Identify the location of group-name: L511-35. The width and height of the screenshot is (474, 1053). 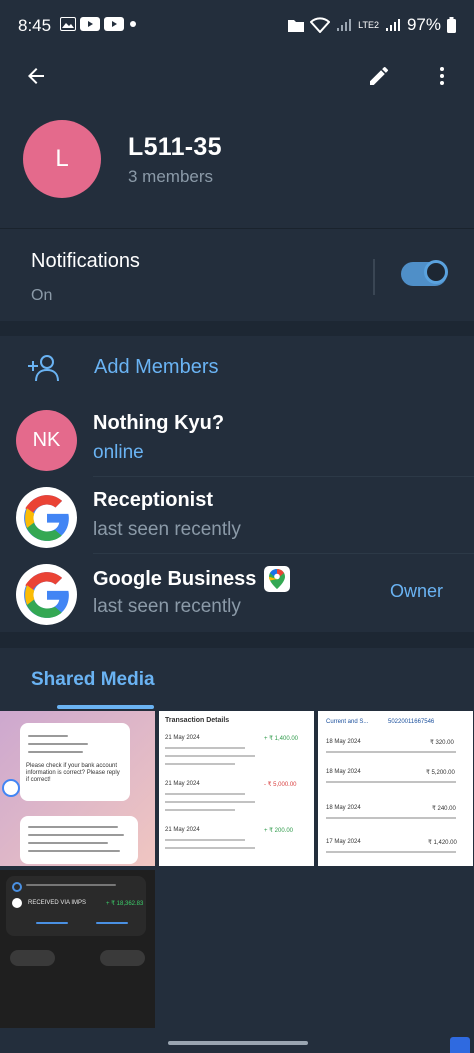
(175, 147).